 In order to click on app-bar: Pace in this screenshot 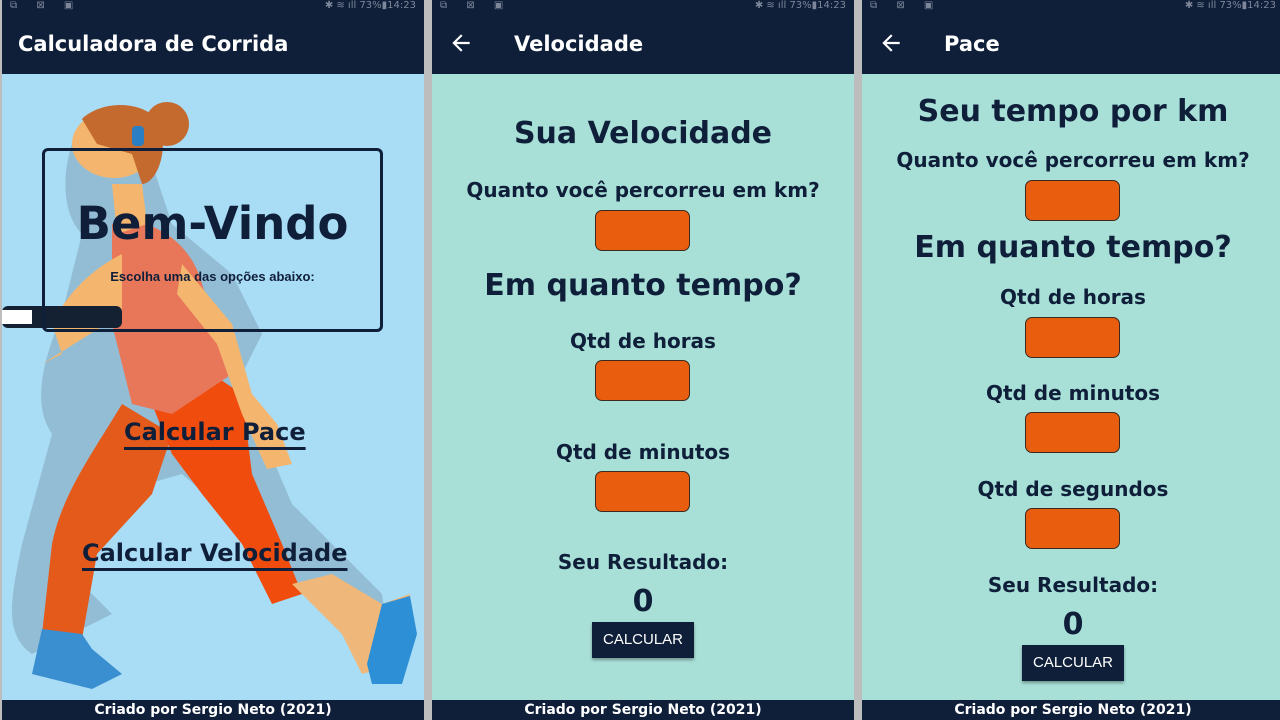, I will do `click(1071, 43)`.